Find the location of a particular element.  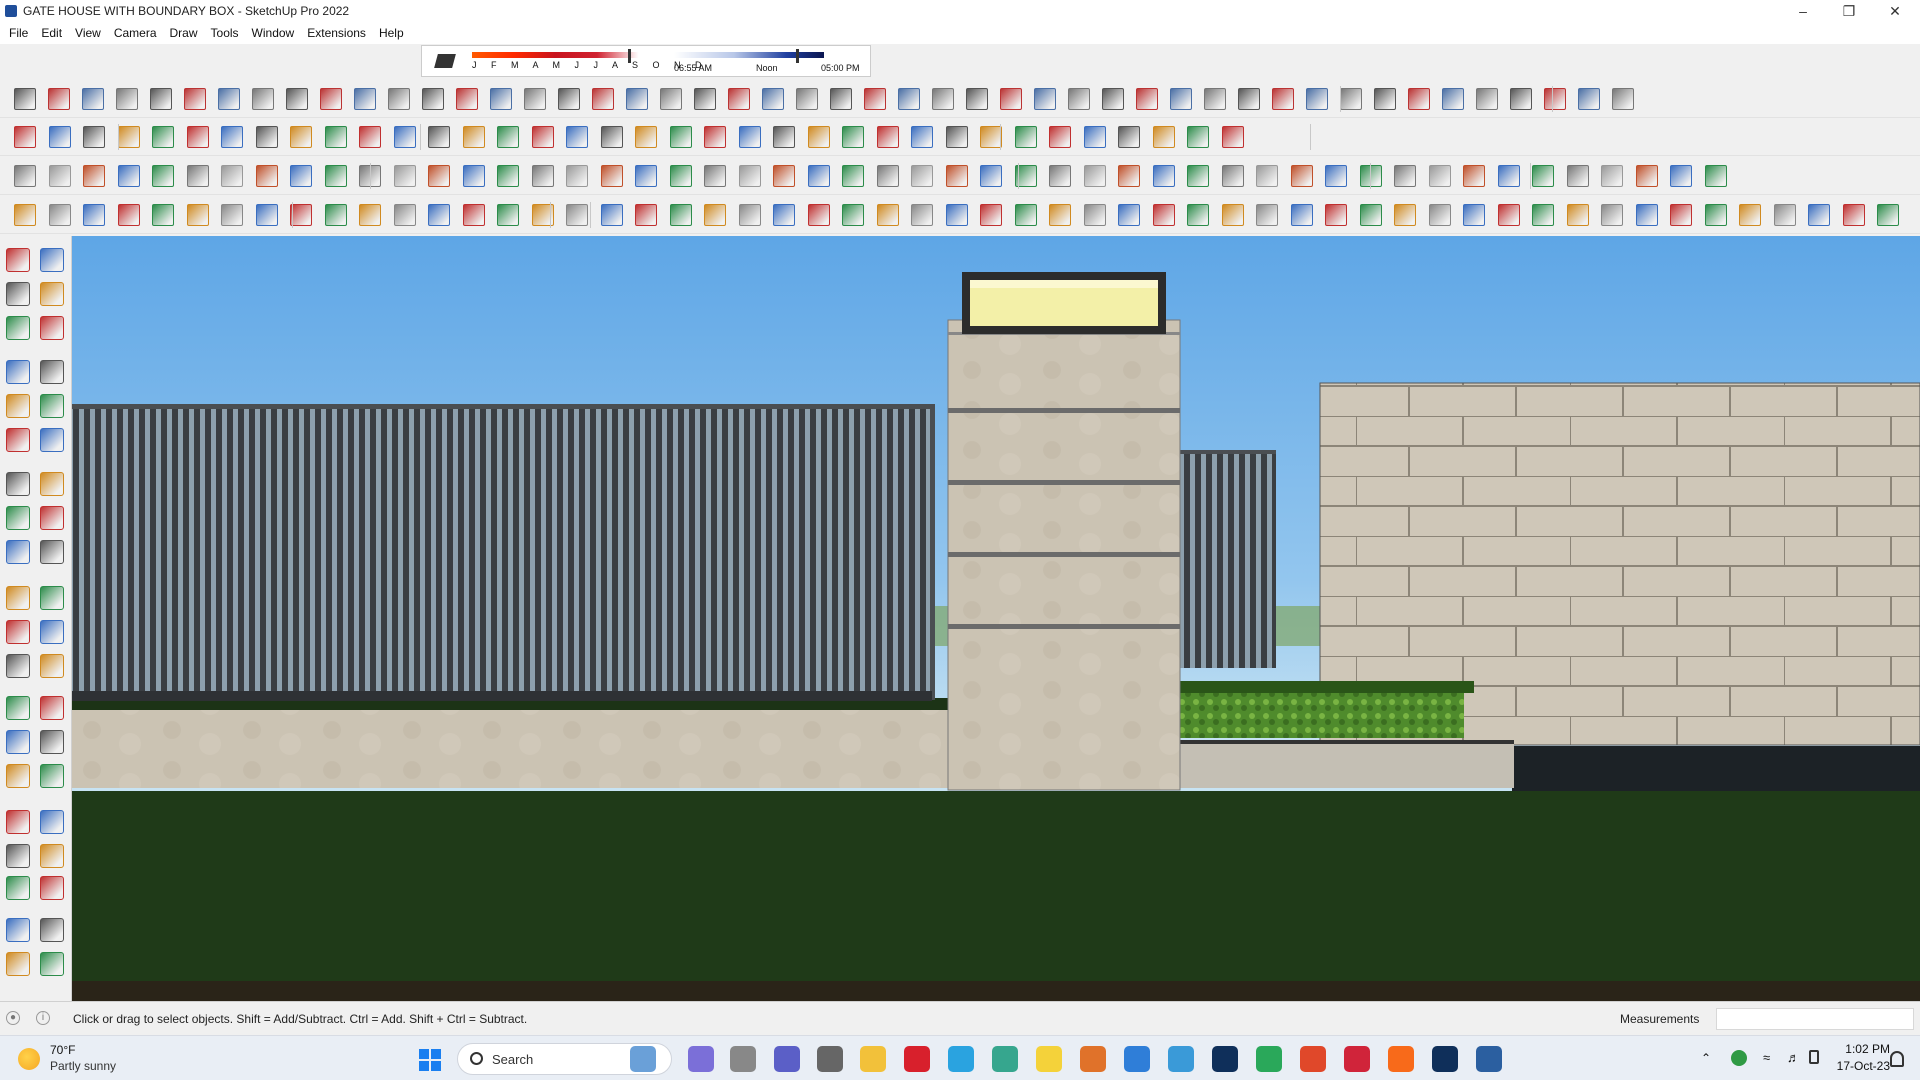

vscode-icon is located at coordinates (1137, 1059).